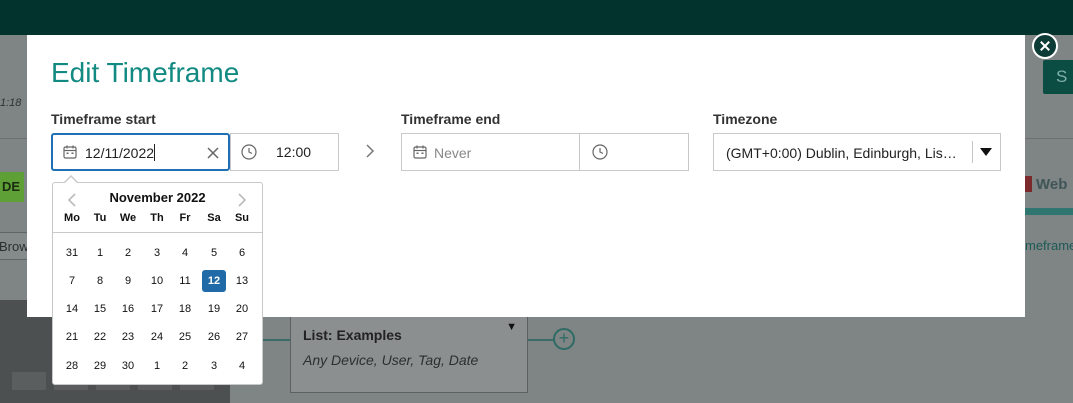  Describe the element at coordinates (100, 309) in the screenshot. I see `calendar-day: 15` at that location.